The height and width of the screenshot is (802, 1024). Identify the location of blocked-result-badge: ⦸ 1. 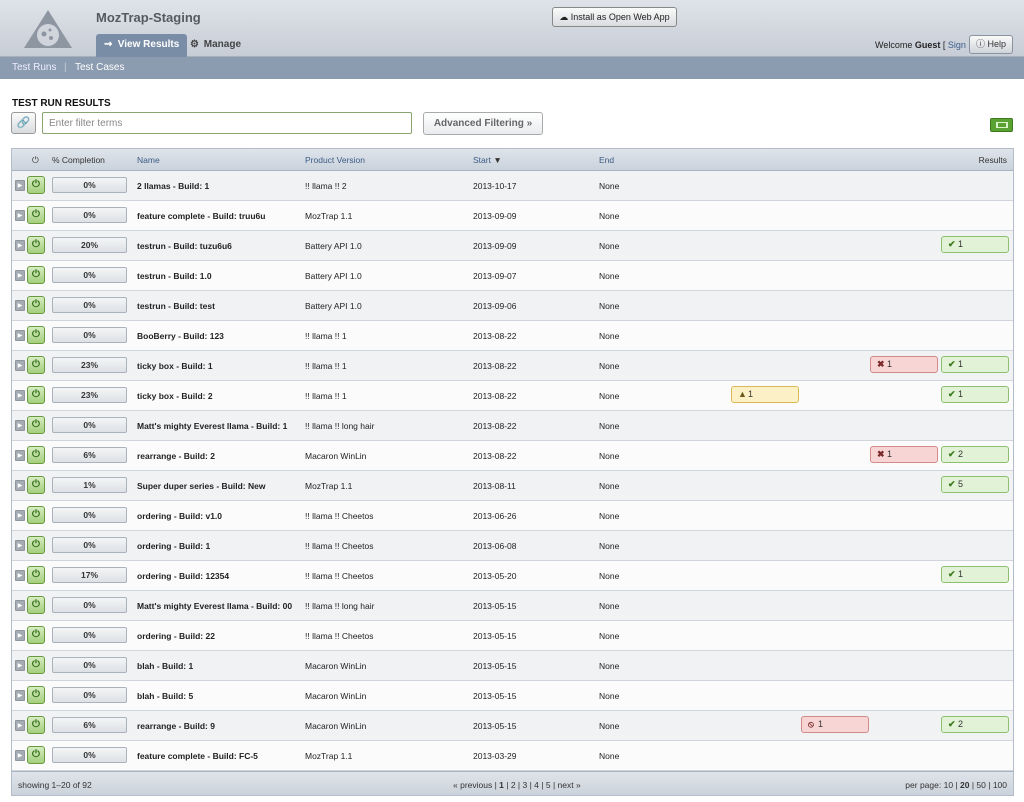
(835, 724).